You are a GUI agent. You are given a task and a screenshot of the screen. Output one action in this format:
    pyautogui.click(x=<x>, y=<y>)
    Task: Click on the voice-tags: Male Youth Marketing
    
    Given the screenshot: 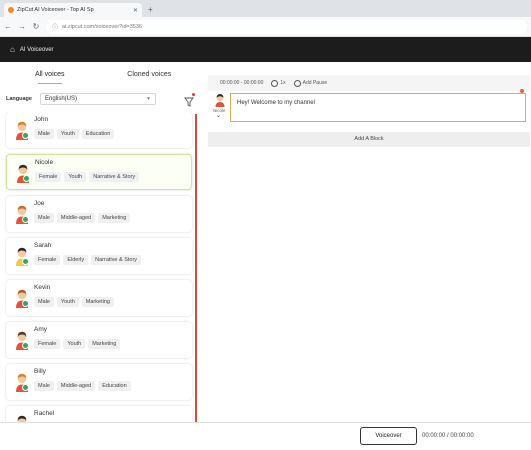 What is the action you would take?
    pyautogui.click(x=74, y=302)
    